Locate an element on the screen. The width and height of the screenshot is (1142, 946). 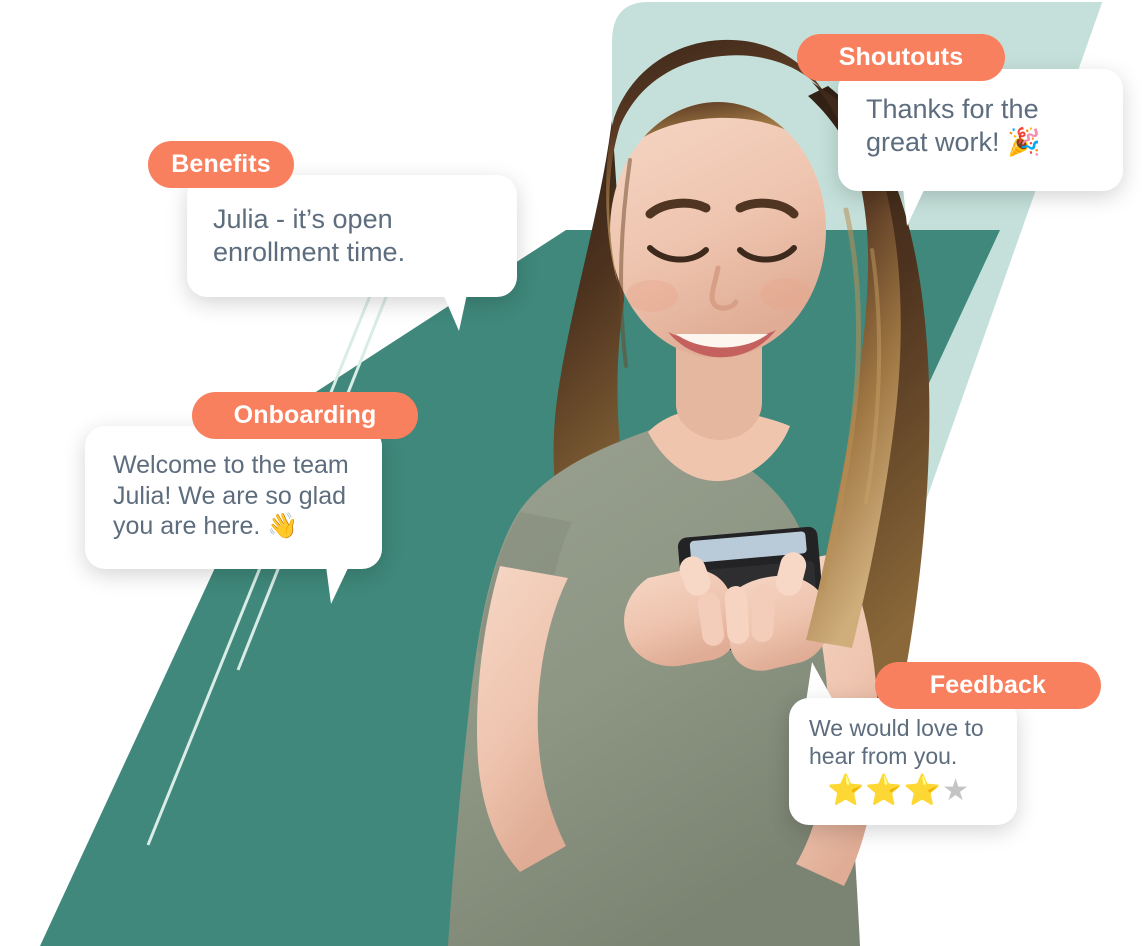
onboarding-bubble-tail is located at coordinates (337, 585).